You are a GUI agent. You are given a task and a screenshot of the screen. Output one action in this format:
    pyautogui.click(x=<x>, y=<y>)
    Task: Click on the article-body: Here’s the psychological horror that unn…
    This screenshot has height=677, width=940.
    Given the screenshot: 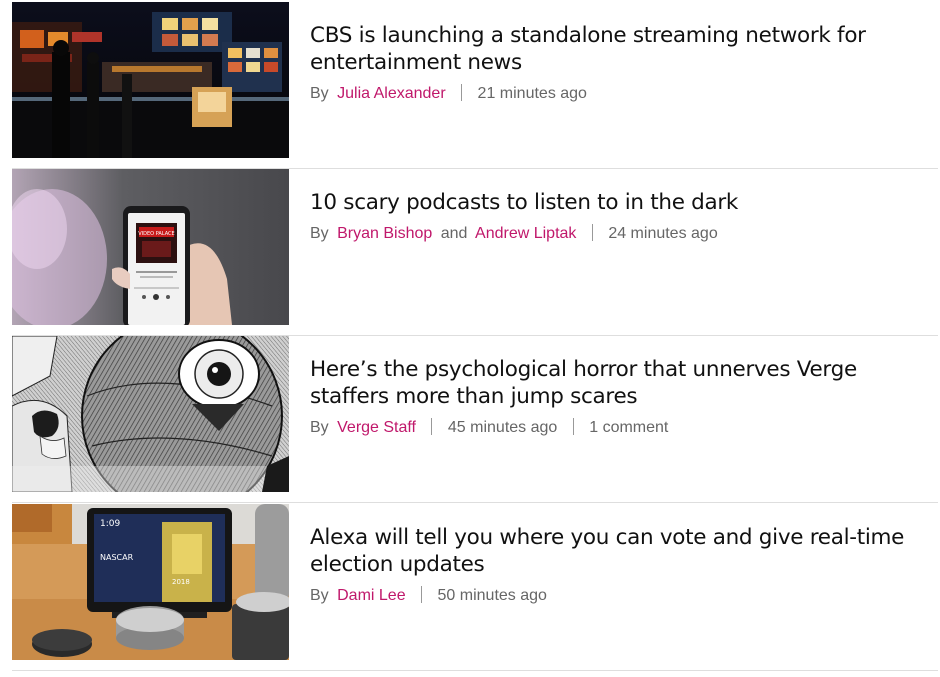 What is the action you would take?
    pyautogui.click(x=624, y=387)
    